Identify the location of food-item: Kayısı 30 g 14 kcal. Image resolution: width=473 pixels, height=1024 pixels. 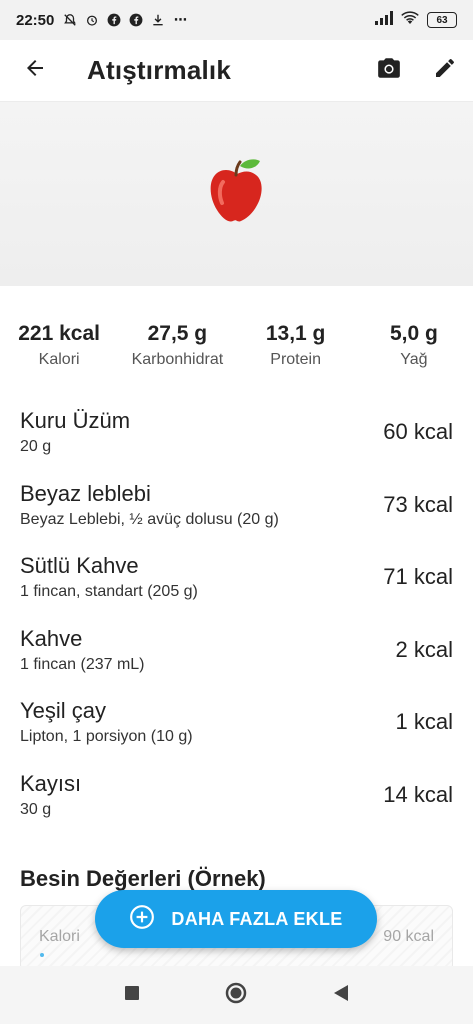
(236, 795).